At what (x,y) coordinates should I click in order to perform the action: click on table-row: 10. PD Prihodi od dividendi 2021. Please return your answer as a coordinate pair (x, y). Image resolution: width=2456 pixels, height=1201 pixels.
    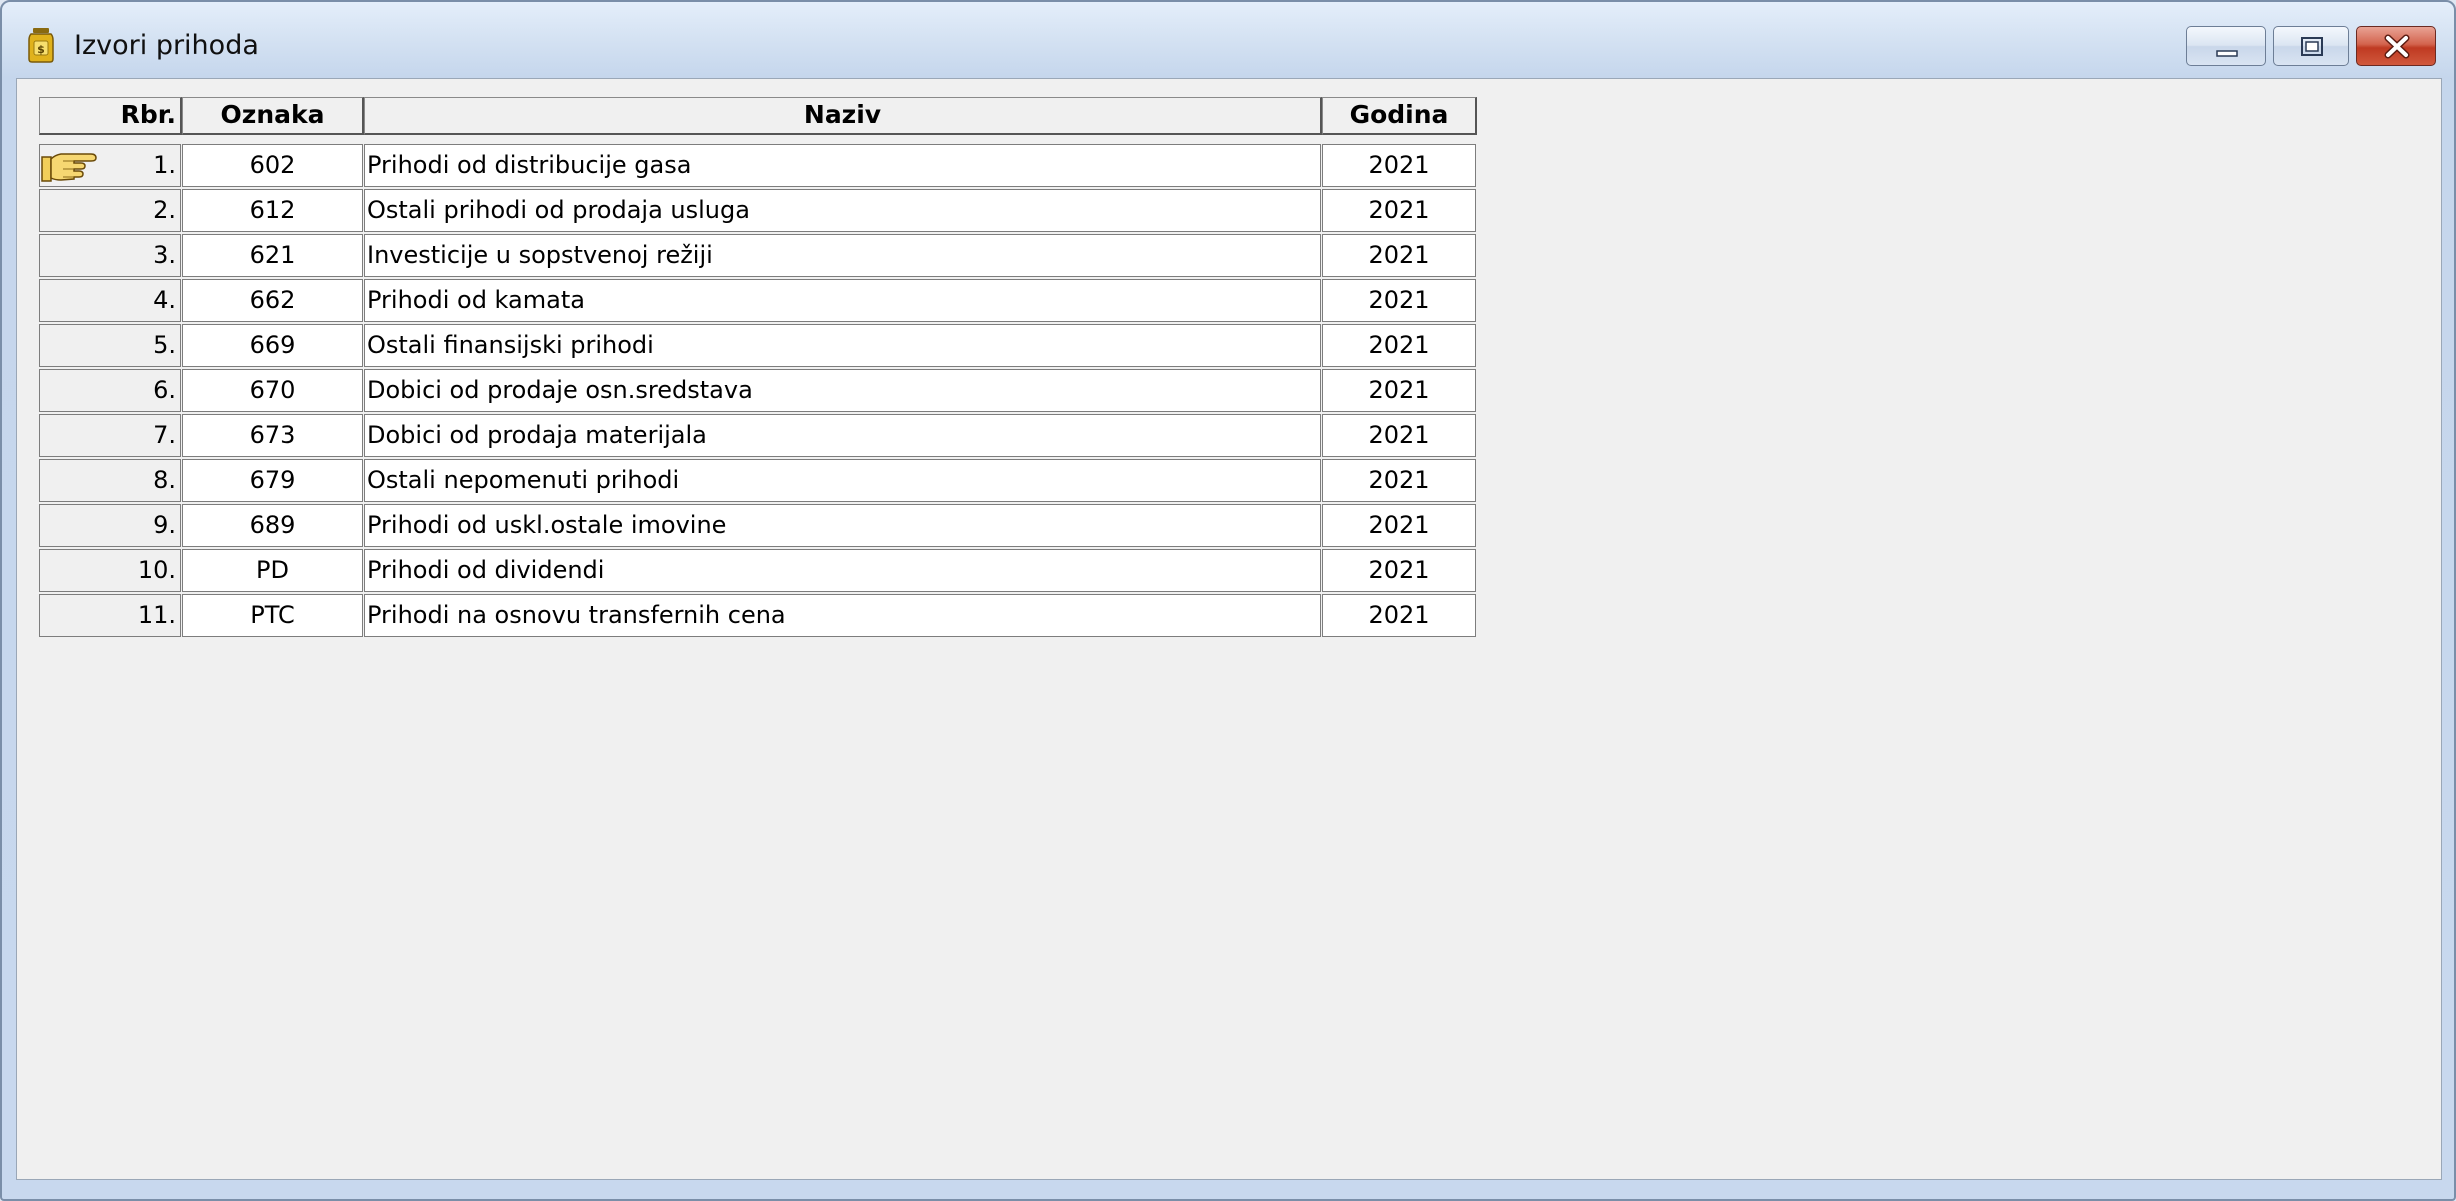
    Looking at the image, I should click on (758, 571).